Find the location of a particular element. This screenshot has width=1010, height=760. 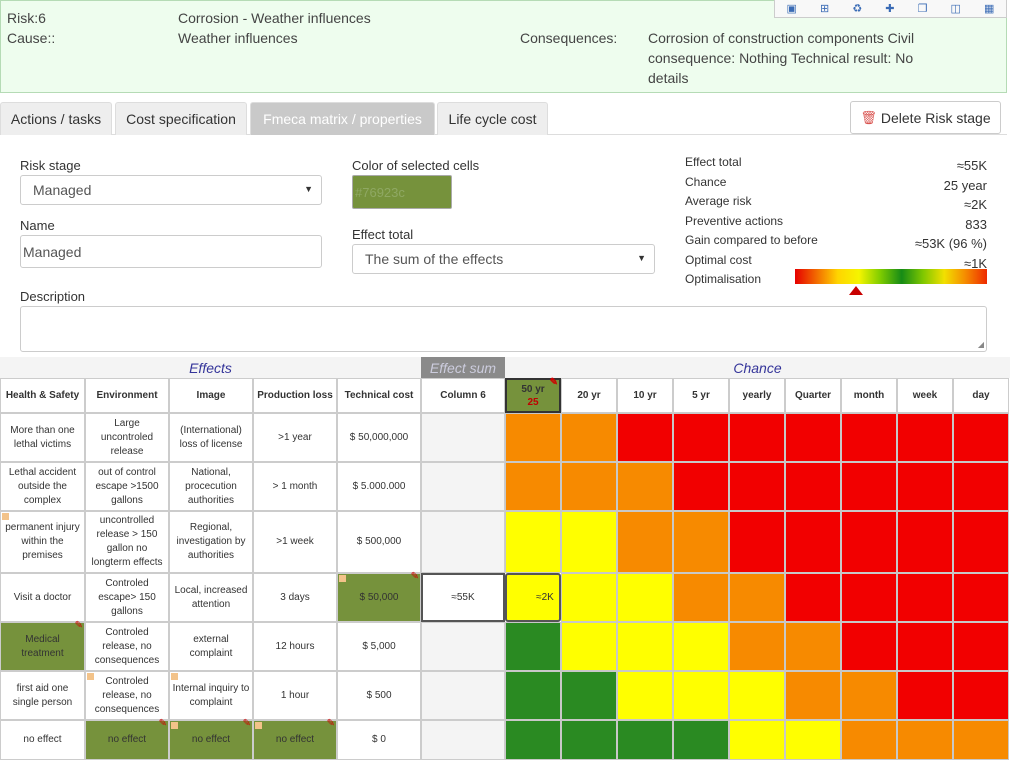

effect-sum-cell: ≈55K is located at coordinates (463, 597).